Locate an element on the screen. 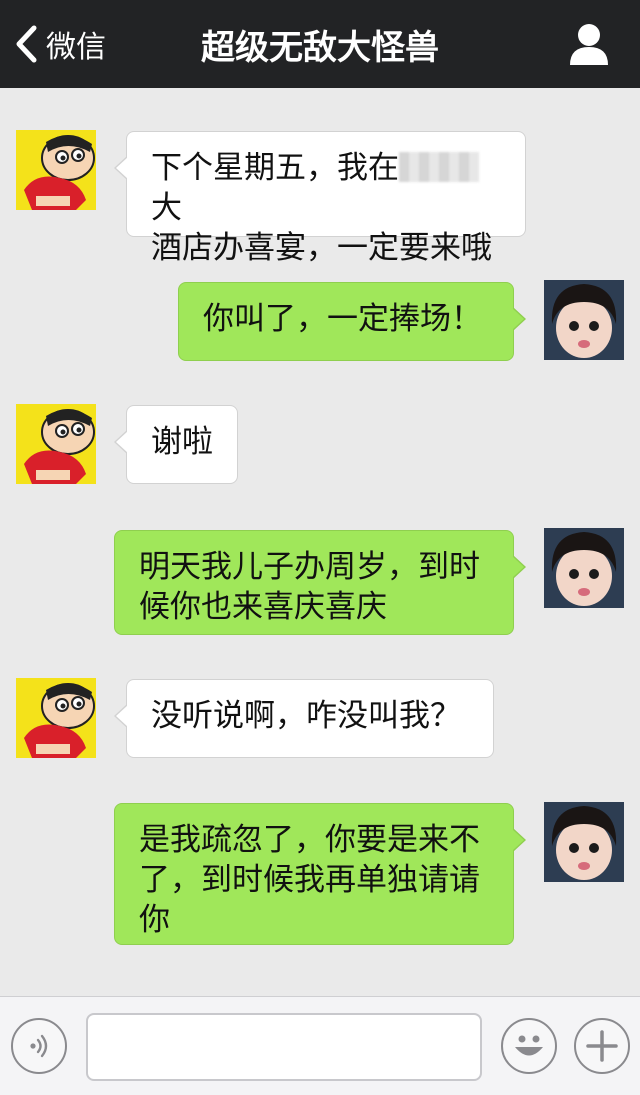 The height and width of the screenshot is (1095, 640). back-button: 微信 is located at coordinates (60, 44).